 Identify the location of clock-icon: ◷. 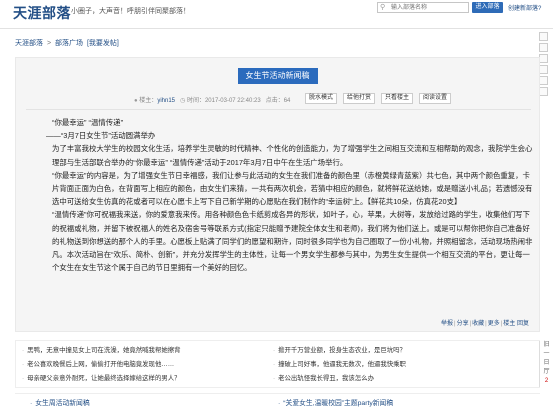
(183, 101).